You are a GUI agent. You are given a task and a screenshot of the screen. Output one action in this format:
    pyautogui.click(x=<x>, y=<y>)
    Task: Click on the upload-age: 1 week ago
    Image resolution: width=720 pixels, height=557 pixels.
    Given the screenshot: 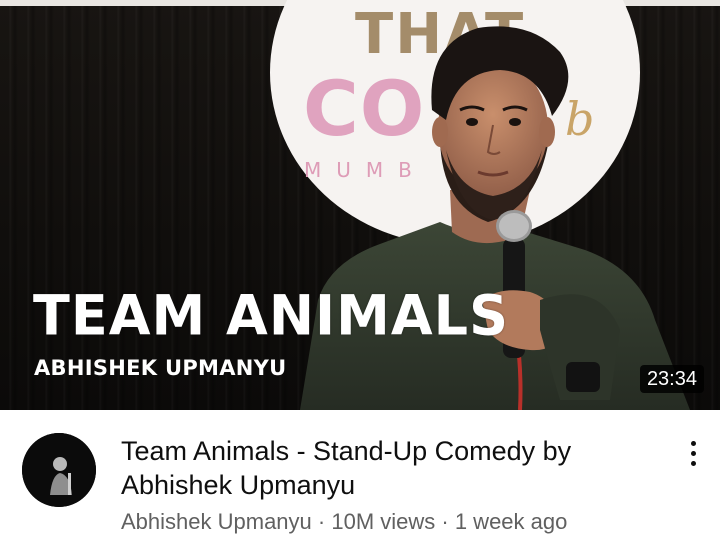 What is the action you would take?
    pyautogui.click(x=511, y=521)
    